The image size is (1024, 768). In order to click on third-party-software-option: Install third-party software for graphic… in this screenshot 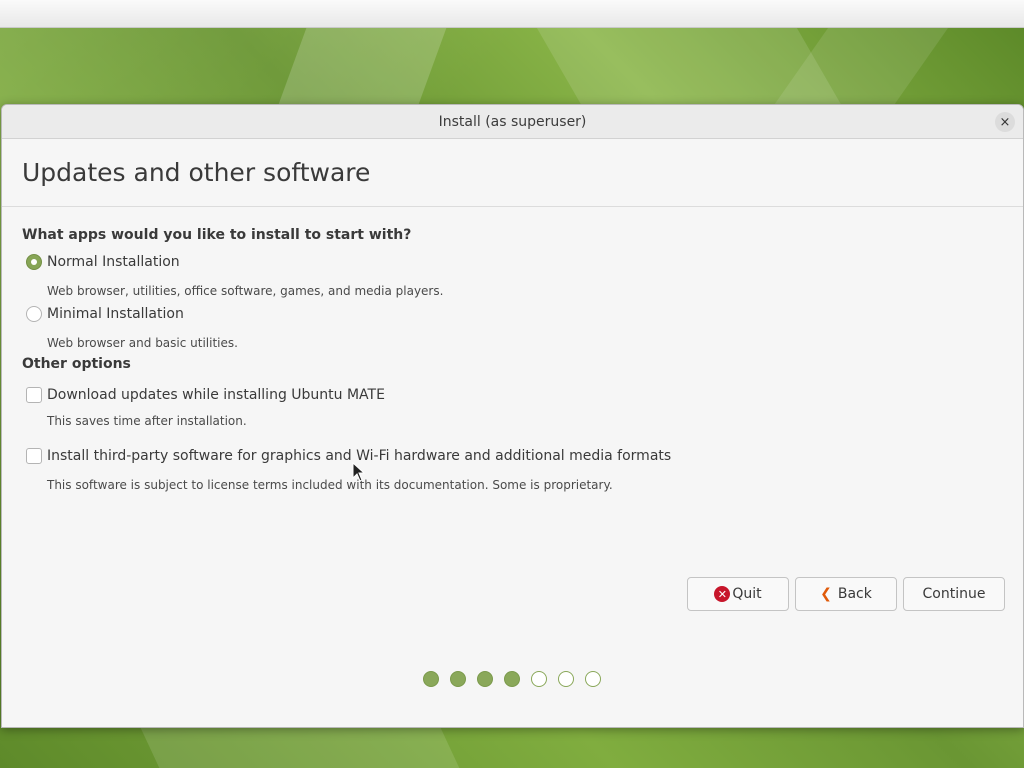, I will do `click(348, 456)`.